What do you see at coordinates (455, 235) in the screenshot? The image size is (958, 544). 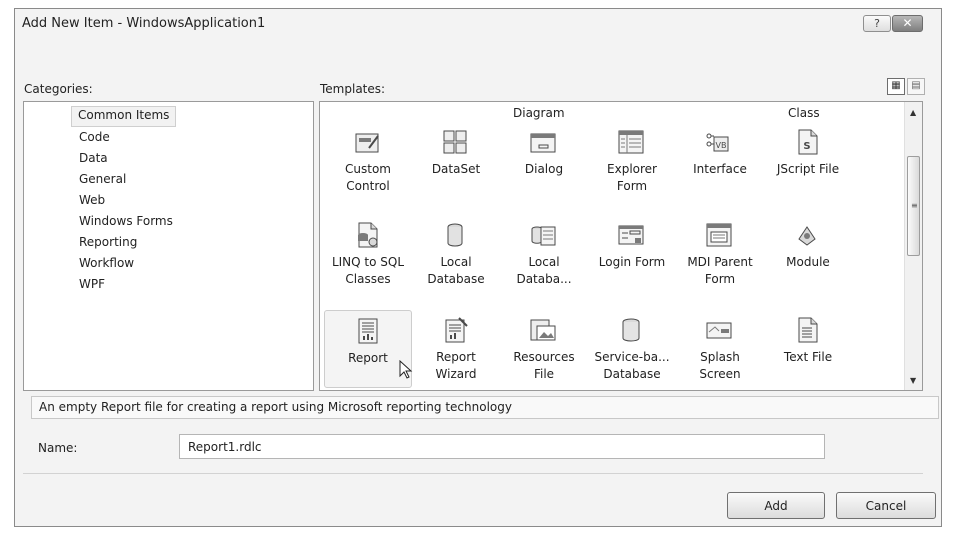 I see `local-database-icon` at bounding box center [455, 235].